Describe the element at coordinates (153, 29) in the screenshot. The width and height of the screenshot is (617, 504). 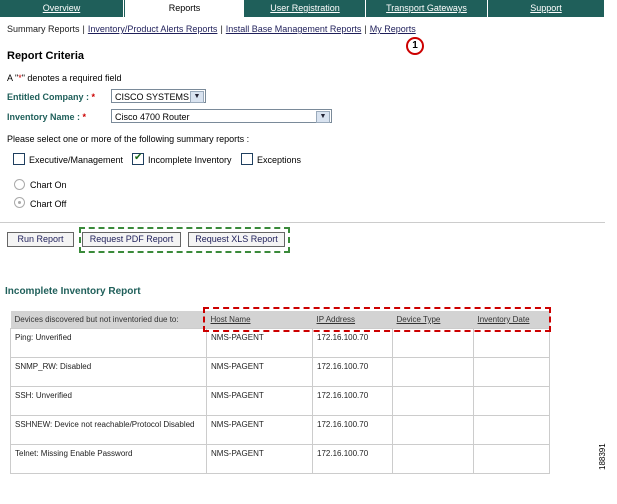
I see `subnav-inventory-alerts-link: Inventory/Product Alerts Reports` at that location.